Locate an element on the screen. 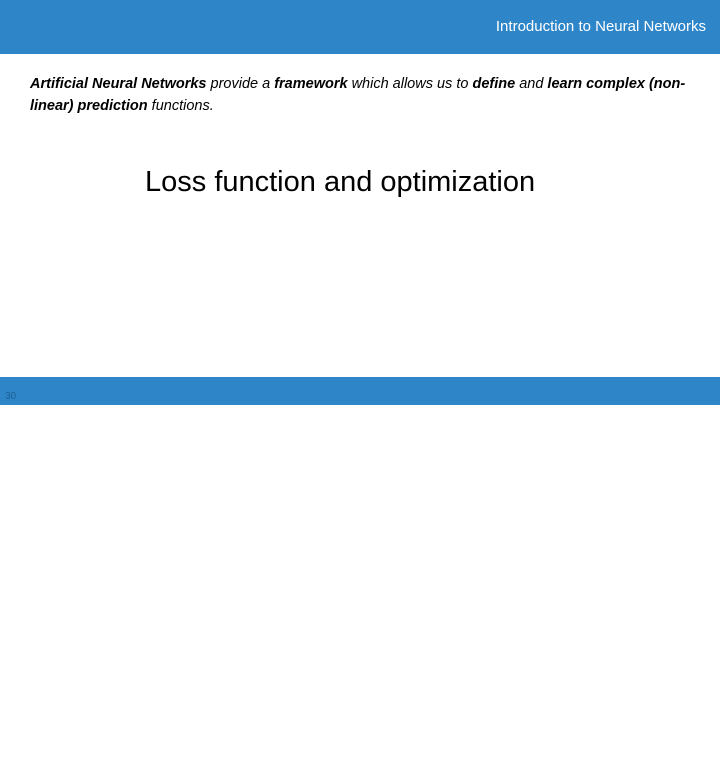  author-name: Dr. Christoforos Christoforou is located at coordinates (610, 768).